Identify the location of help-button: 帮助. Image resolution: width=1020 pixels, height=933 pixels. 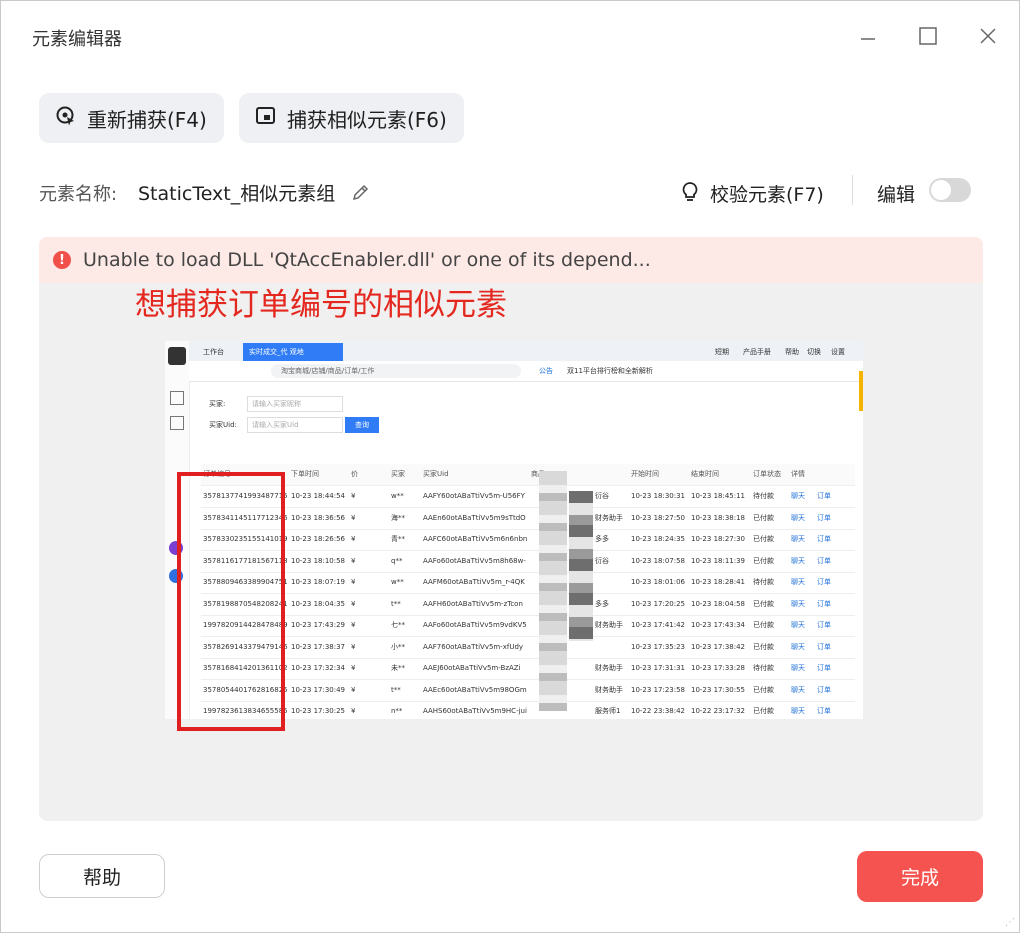
(102, 876).